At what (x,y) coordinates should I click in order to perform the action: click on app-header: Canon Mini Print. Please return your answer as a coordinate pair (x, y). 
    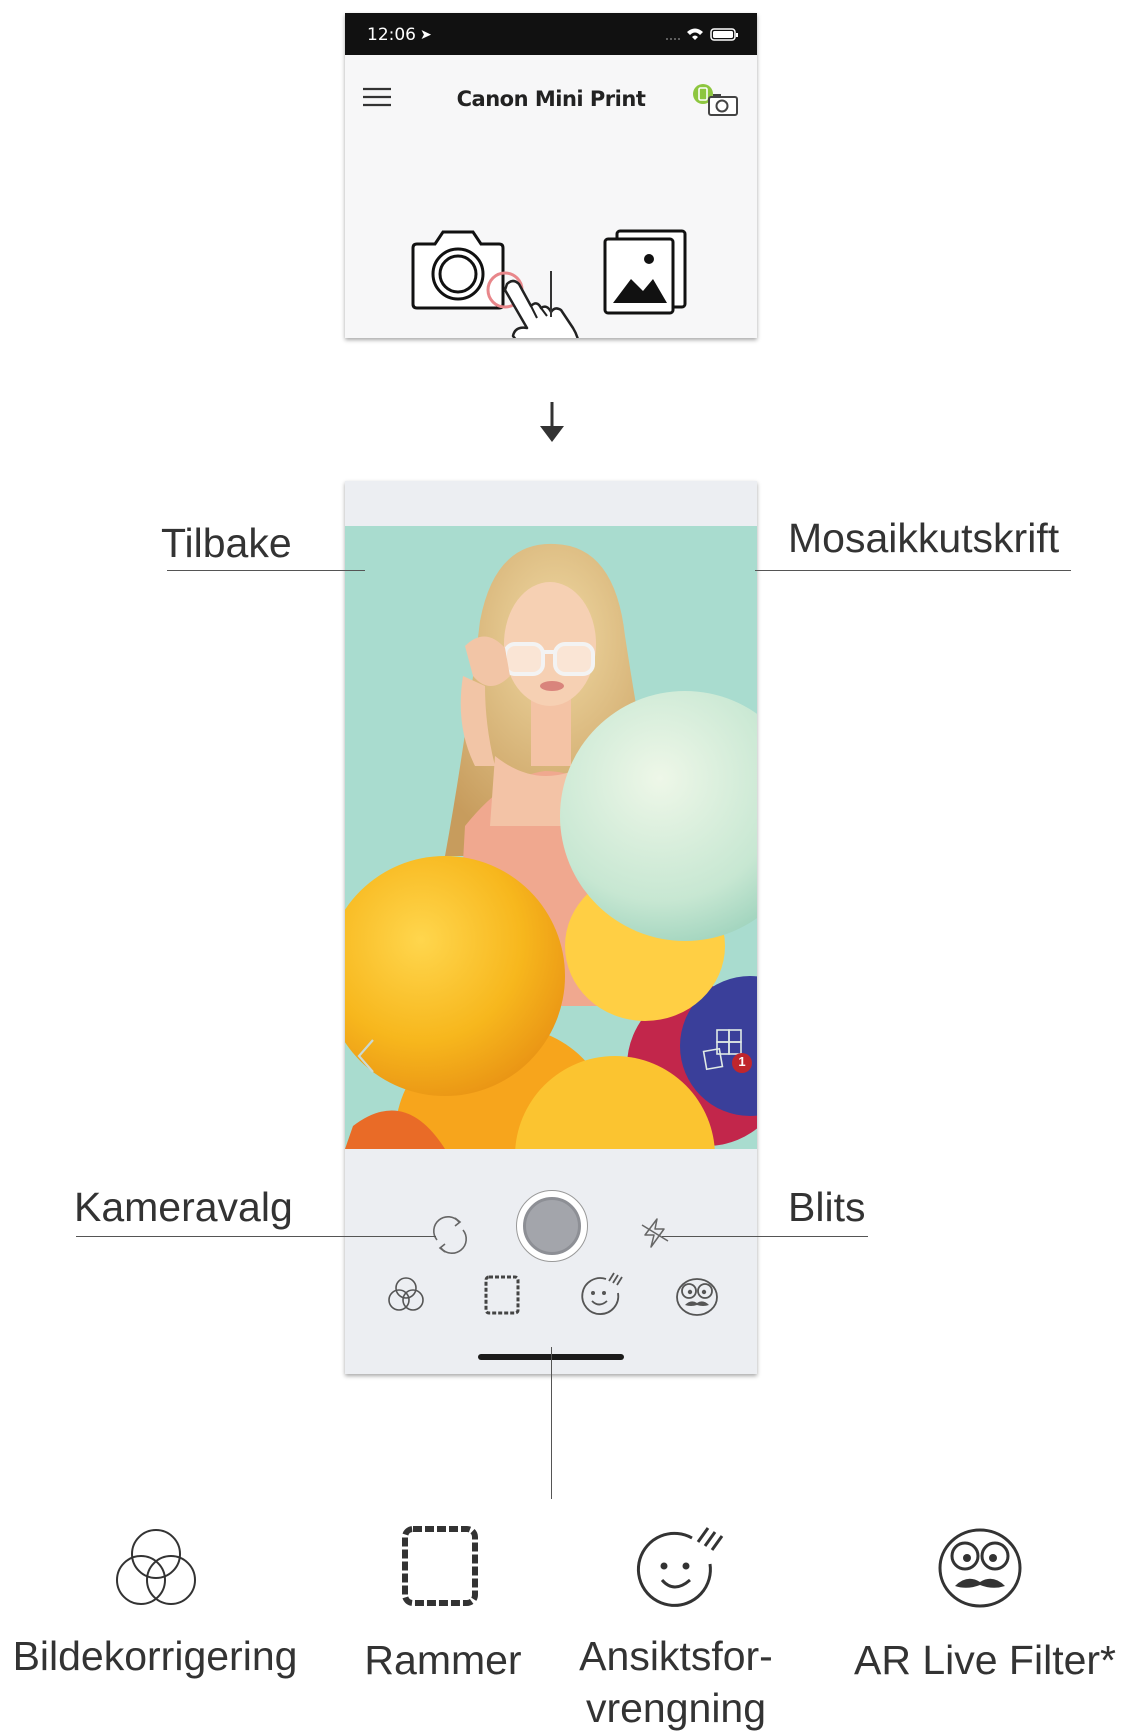
    Looking at the image, I should click on (551, 91).